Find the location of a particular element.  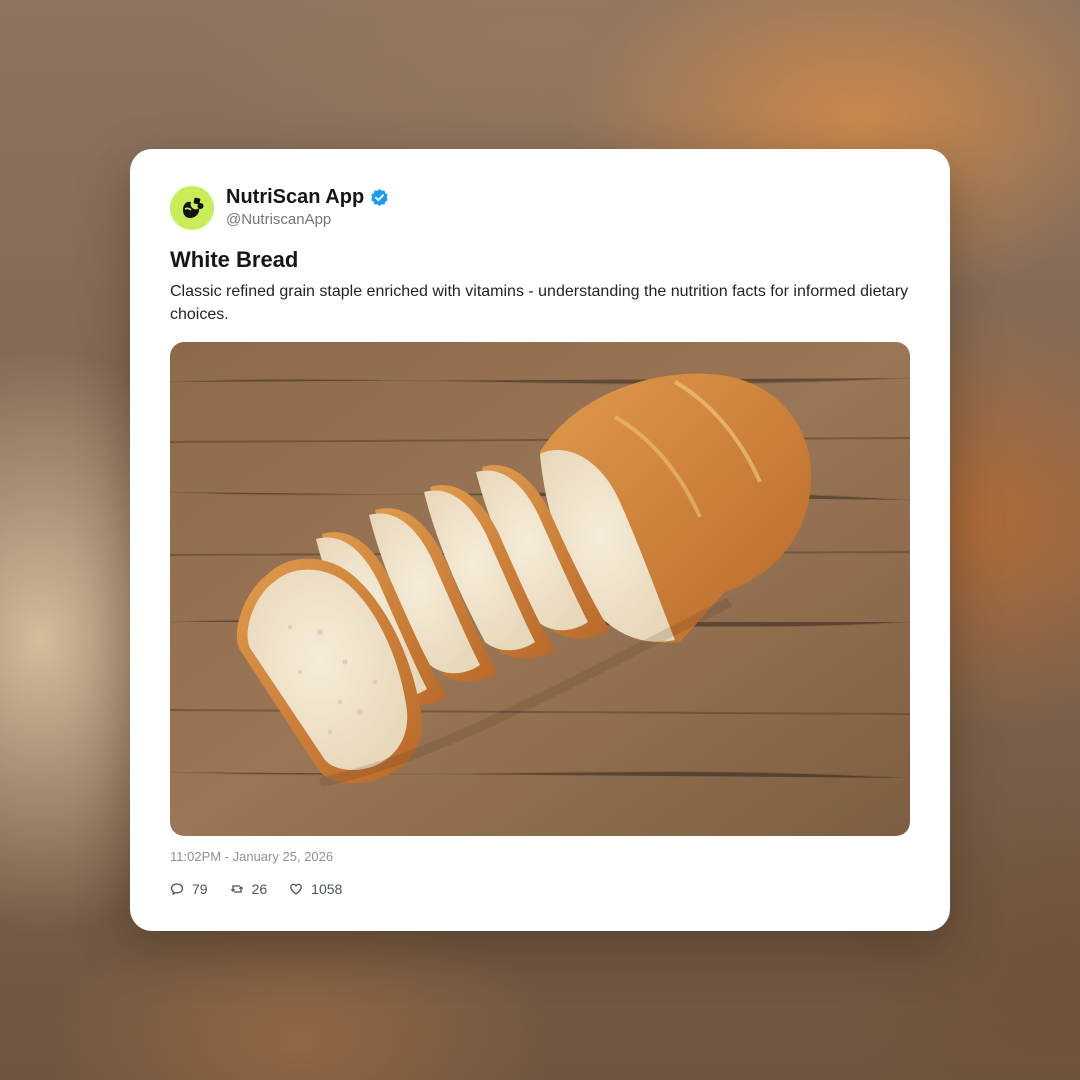

author-identity: NutriScan App @NutriscanApp is located at coordinates (307, 207).